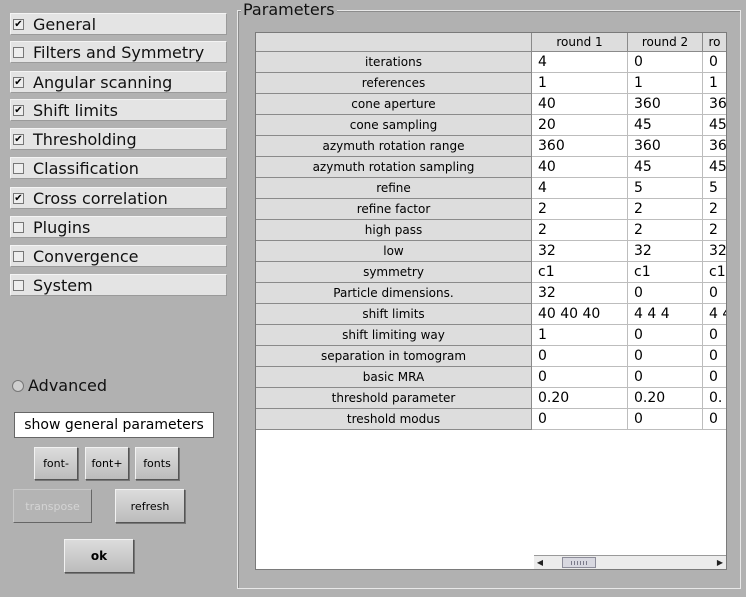  I want to click on font-decrease-button: font-, so click(56, 463).